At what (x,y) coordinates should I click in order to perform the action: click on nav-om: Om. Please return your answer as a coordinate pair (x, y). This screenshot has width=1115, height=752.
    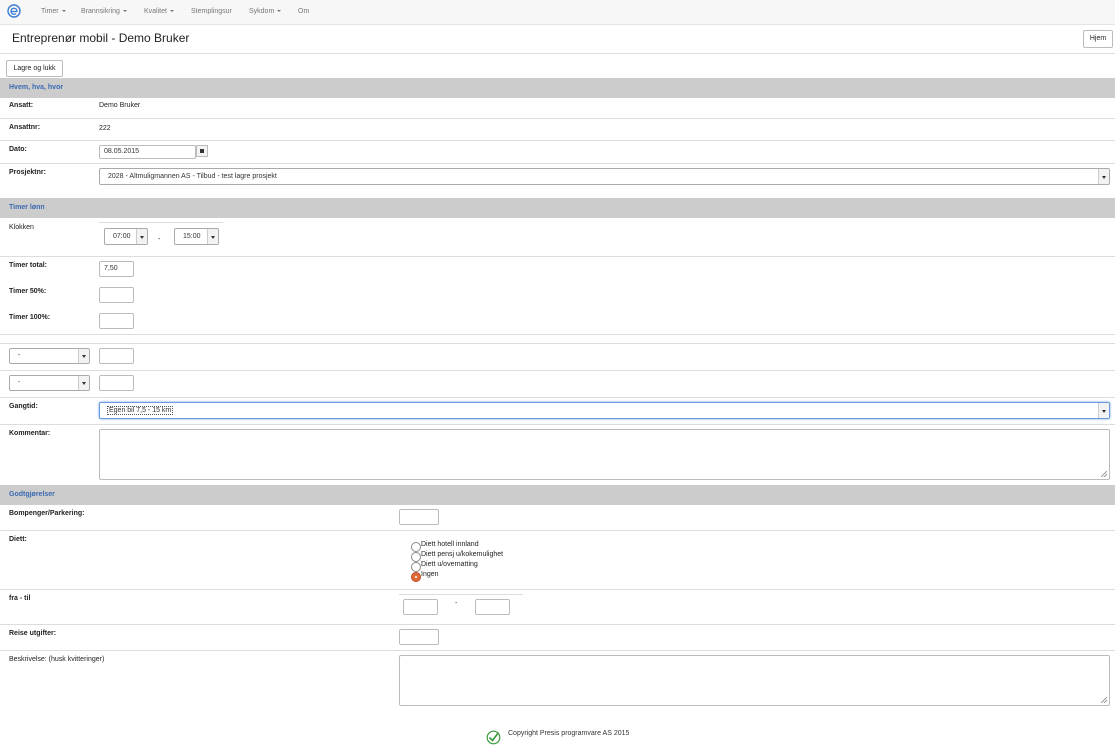
    Looking at the image, I should click on (303, 11).